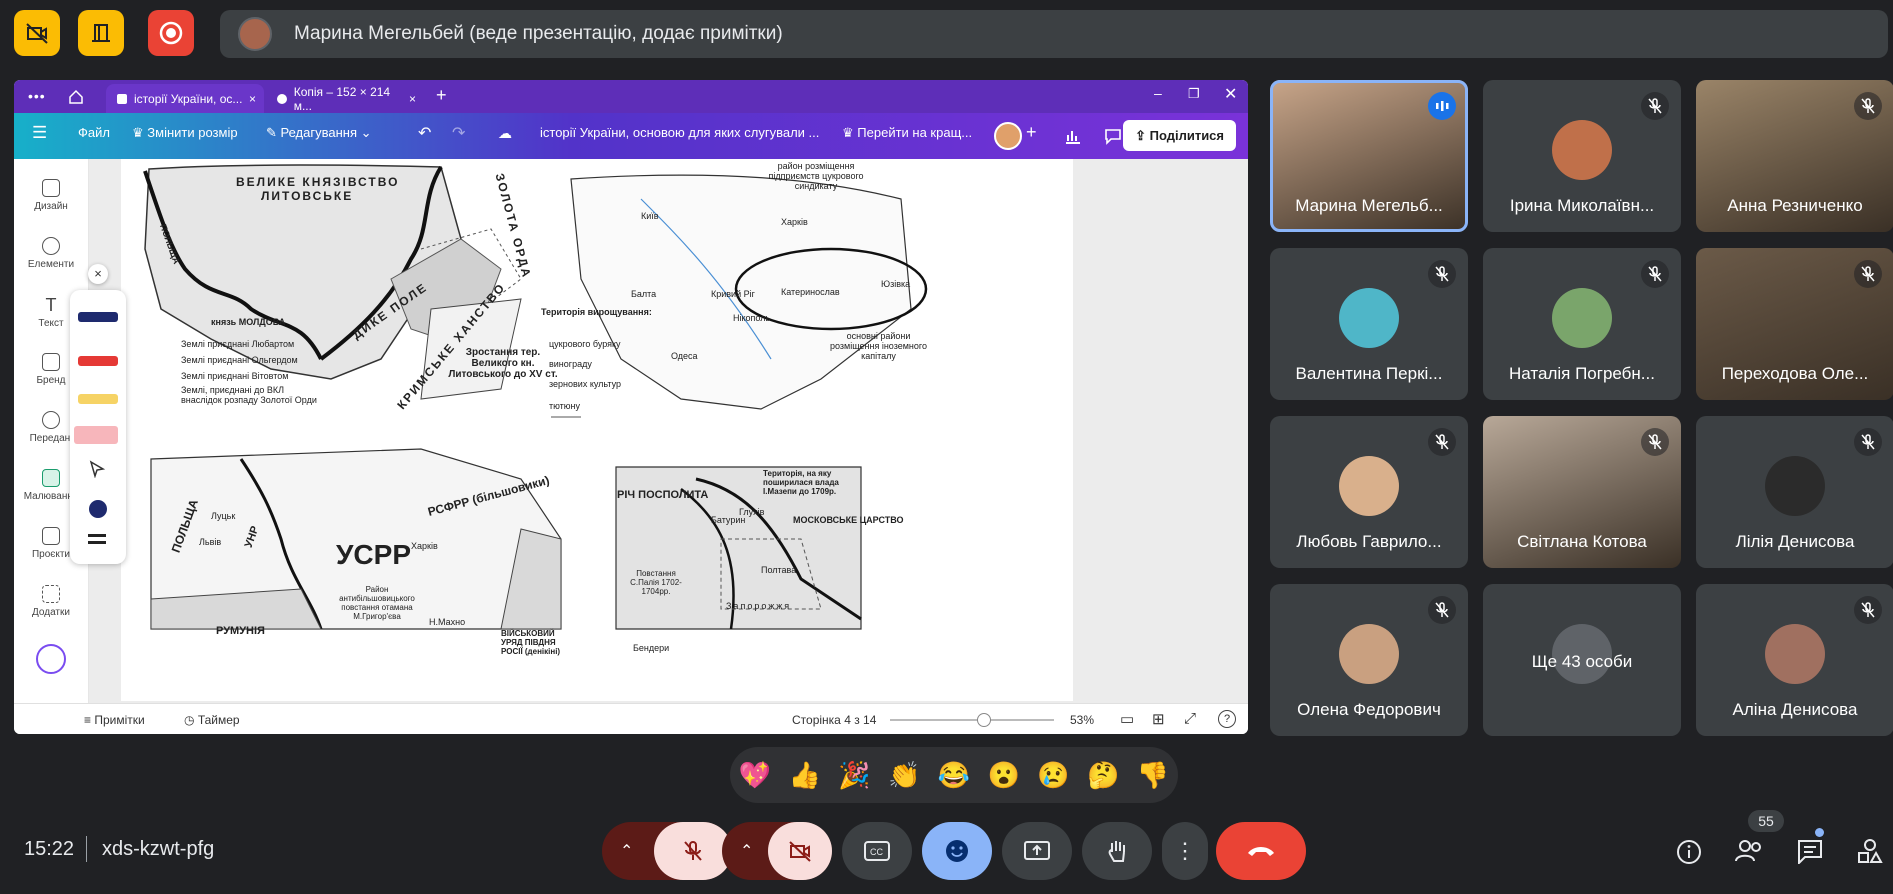  What do you see at coordinates (834, 720) in the screenshot?
I see `page-indicator: Сторінка 4 з 14` at bounding box center [834, 720].